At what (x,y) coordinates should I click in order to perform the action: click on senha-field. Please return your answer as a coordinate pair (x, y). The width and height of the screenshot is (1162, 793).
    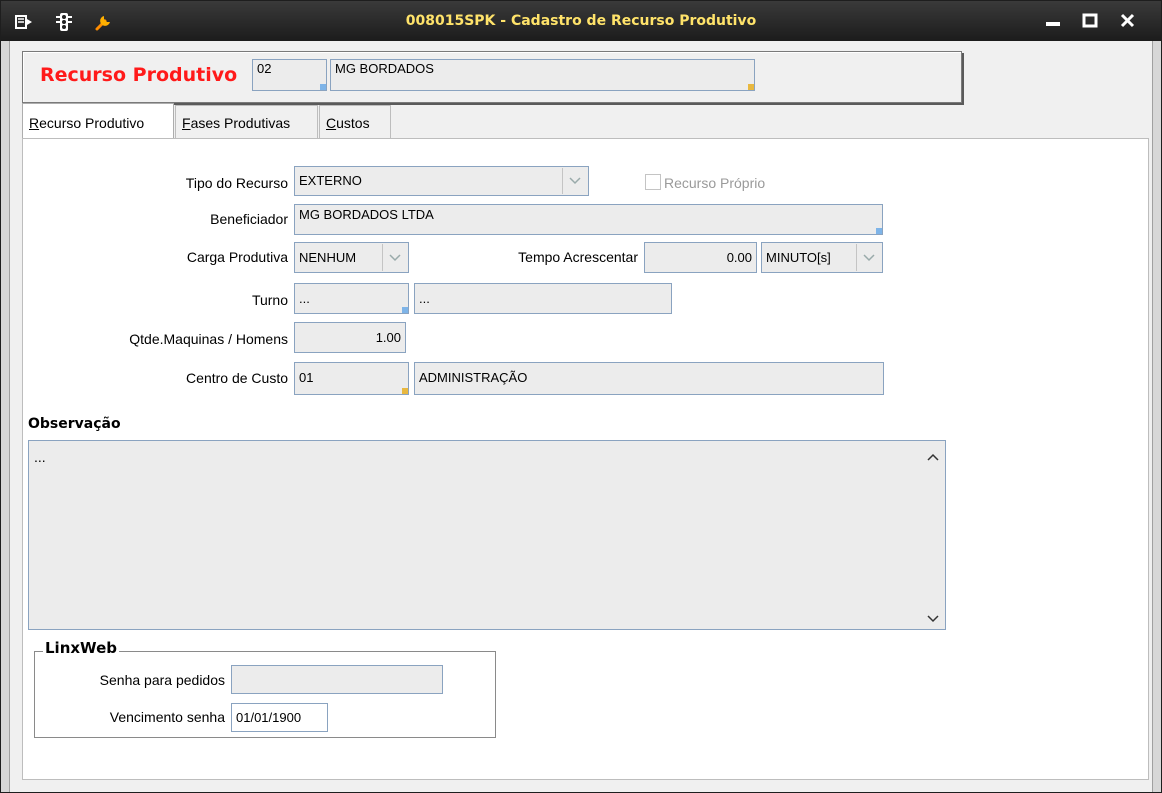
    Looking at the image, I should click on (337, 679).